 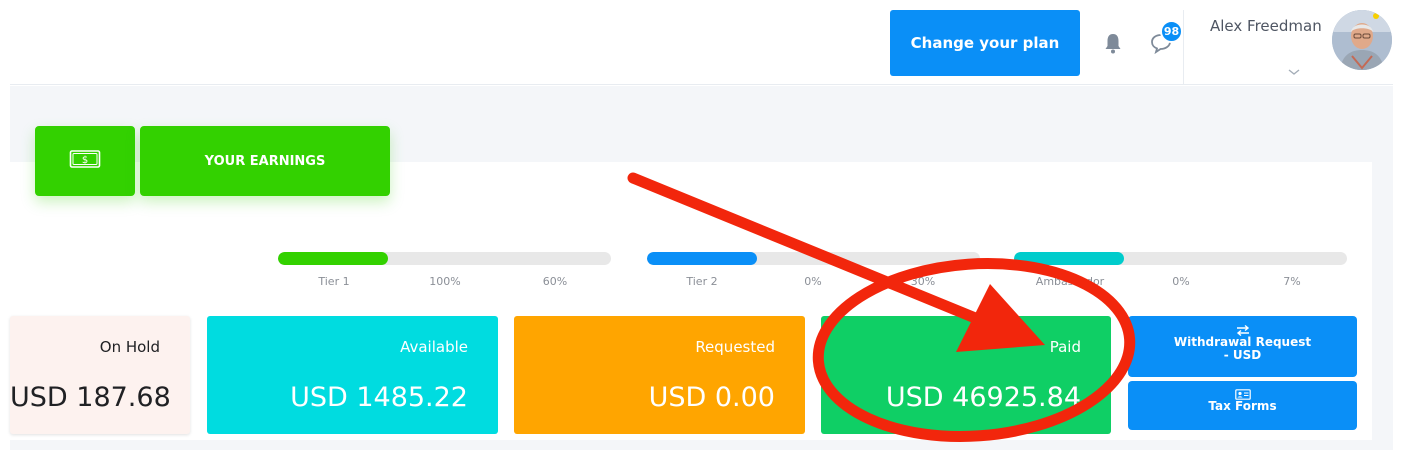 What do you see at coordinates (1292, 281) in the screenshot?
I see `ambassador-target: 7%` at bounding box center [1292, 281].